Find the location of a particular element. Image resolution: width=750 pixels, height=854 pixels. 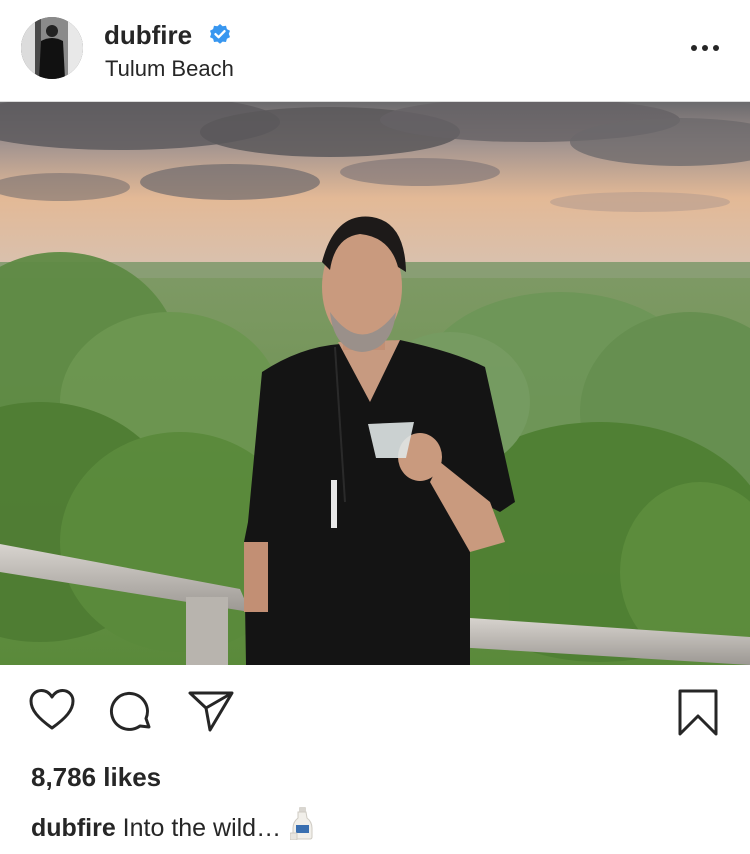

caption-username: dubfire is located at coordinates (73, 828).